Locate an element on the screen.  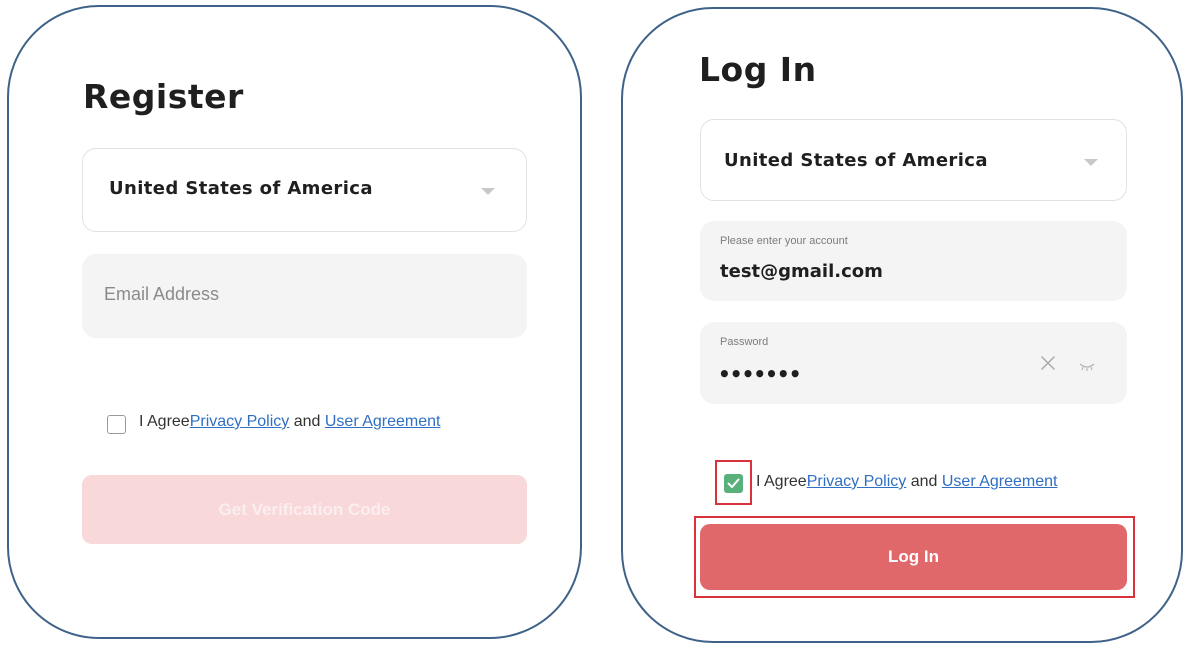
login-button: Log In is located at coordinates (913, 557).